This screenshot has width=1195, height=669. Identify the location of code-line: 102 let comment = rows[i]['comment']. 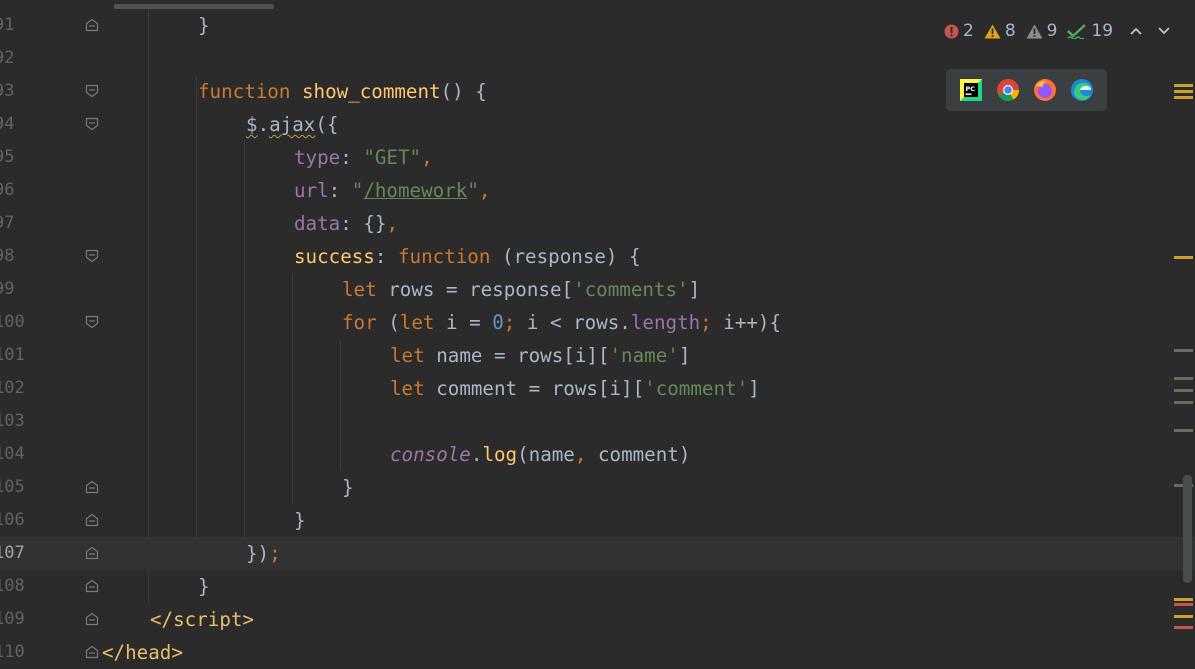
(597, 388).